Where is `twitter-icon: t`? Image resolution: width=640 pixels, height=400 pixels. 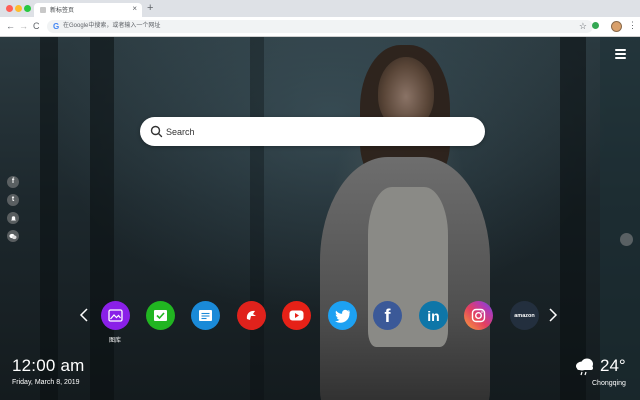 twitter-icon: t is located at coordinates (13, 200).